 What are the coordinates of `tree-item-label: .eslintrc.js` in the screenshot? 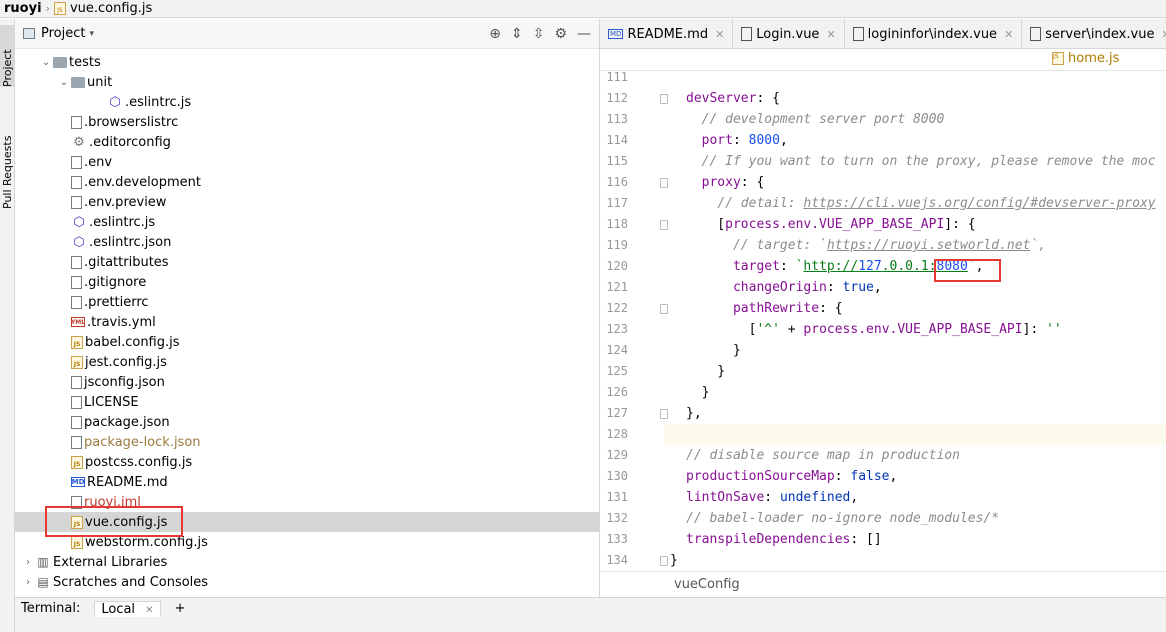 It's located at (122, 222).